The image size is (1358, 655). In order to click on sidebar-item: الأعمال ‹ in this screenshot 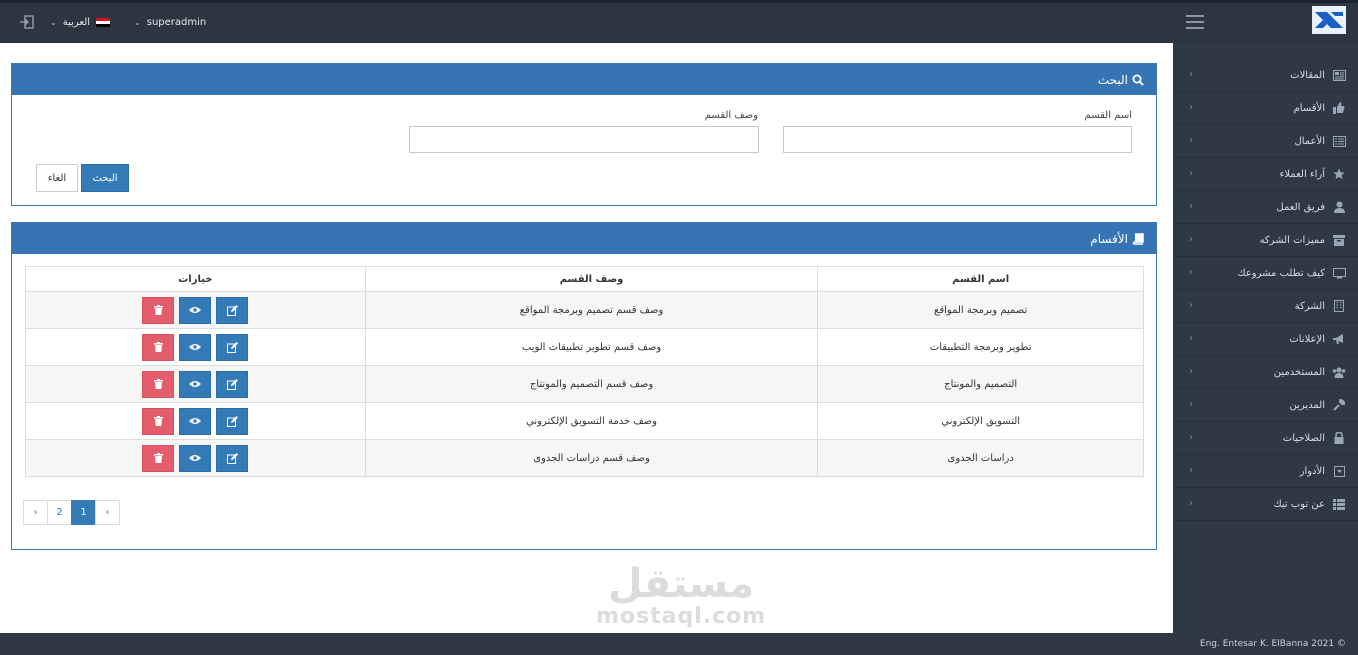, I will do `click(1265, 141)`.